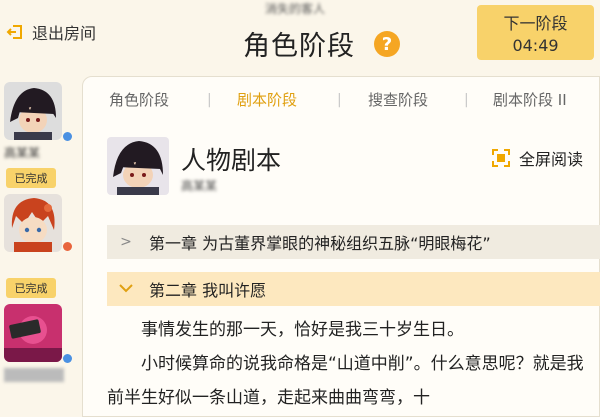 This screenshot has width=600, height=417. What do you see at coordinates (353, 289) in the screenshot?
I see `chapter-2-header: 第二章 我叫许愿` at bounding box center [353, 289].